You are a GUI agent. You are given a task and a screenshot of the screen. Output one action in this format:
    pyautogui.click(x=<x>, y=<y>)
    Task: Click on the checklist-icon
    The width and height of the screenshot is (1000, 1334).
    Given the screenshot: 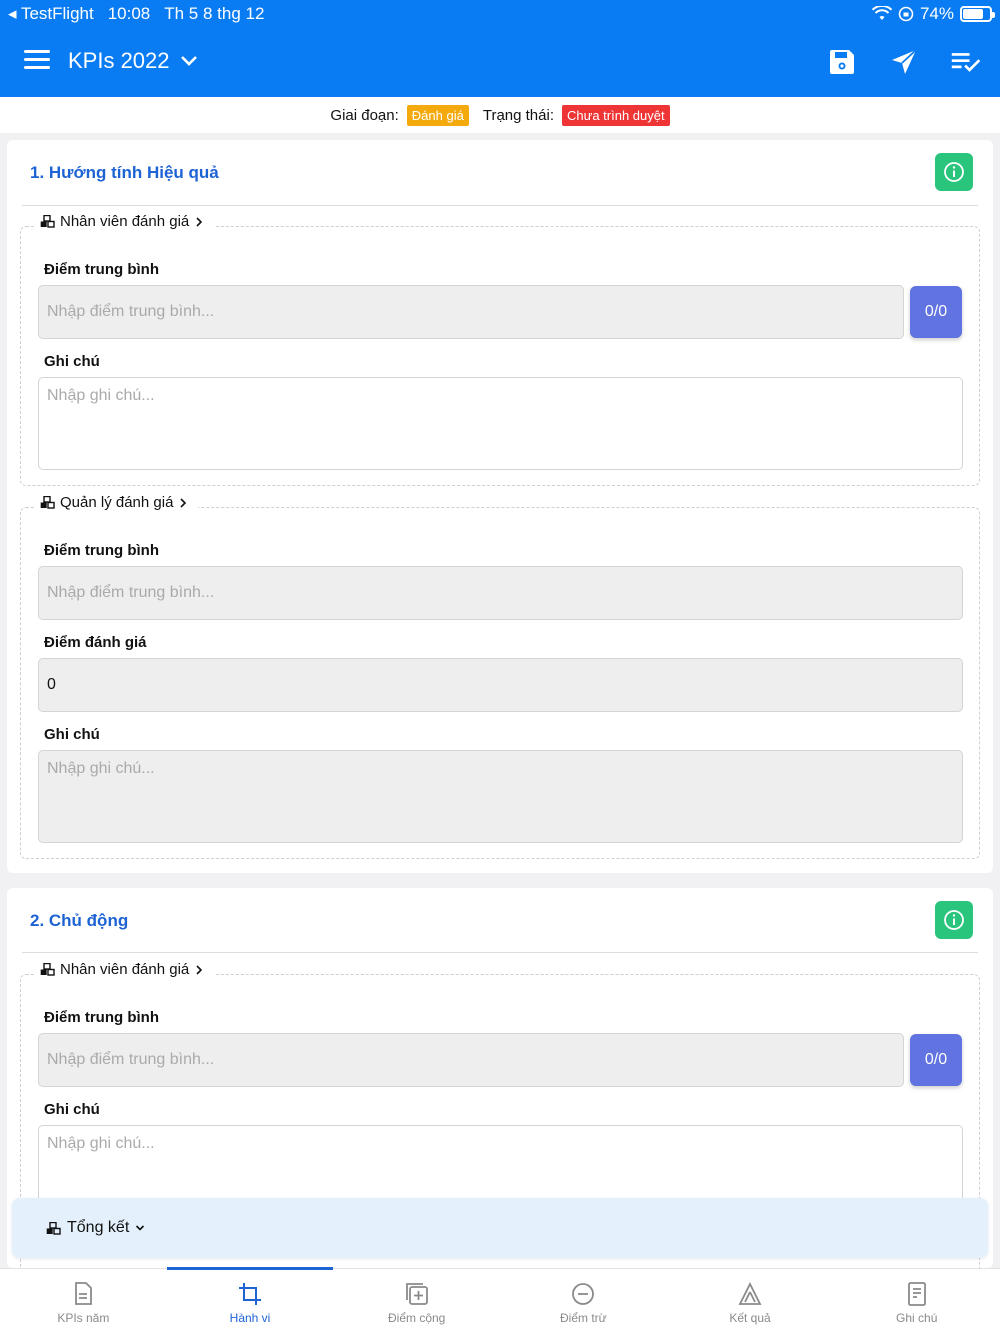 What is the action you would take?
    pyautogui.click(x=966, y=62)
    